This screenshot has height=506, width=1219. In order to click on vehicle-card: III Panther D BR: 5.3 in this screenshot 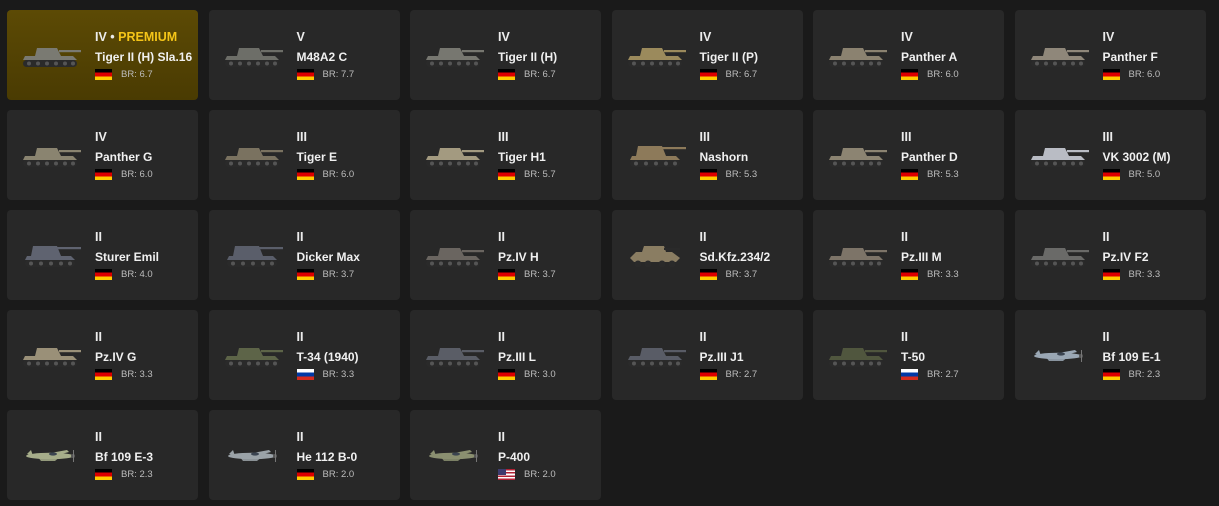, I will do `click(908, 155)`.